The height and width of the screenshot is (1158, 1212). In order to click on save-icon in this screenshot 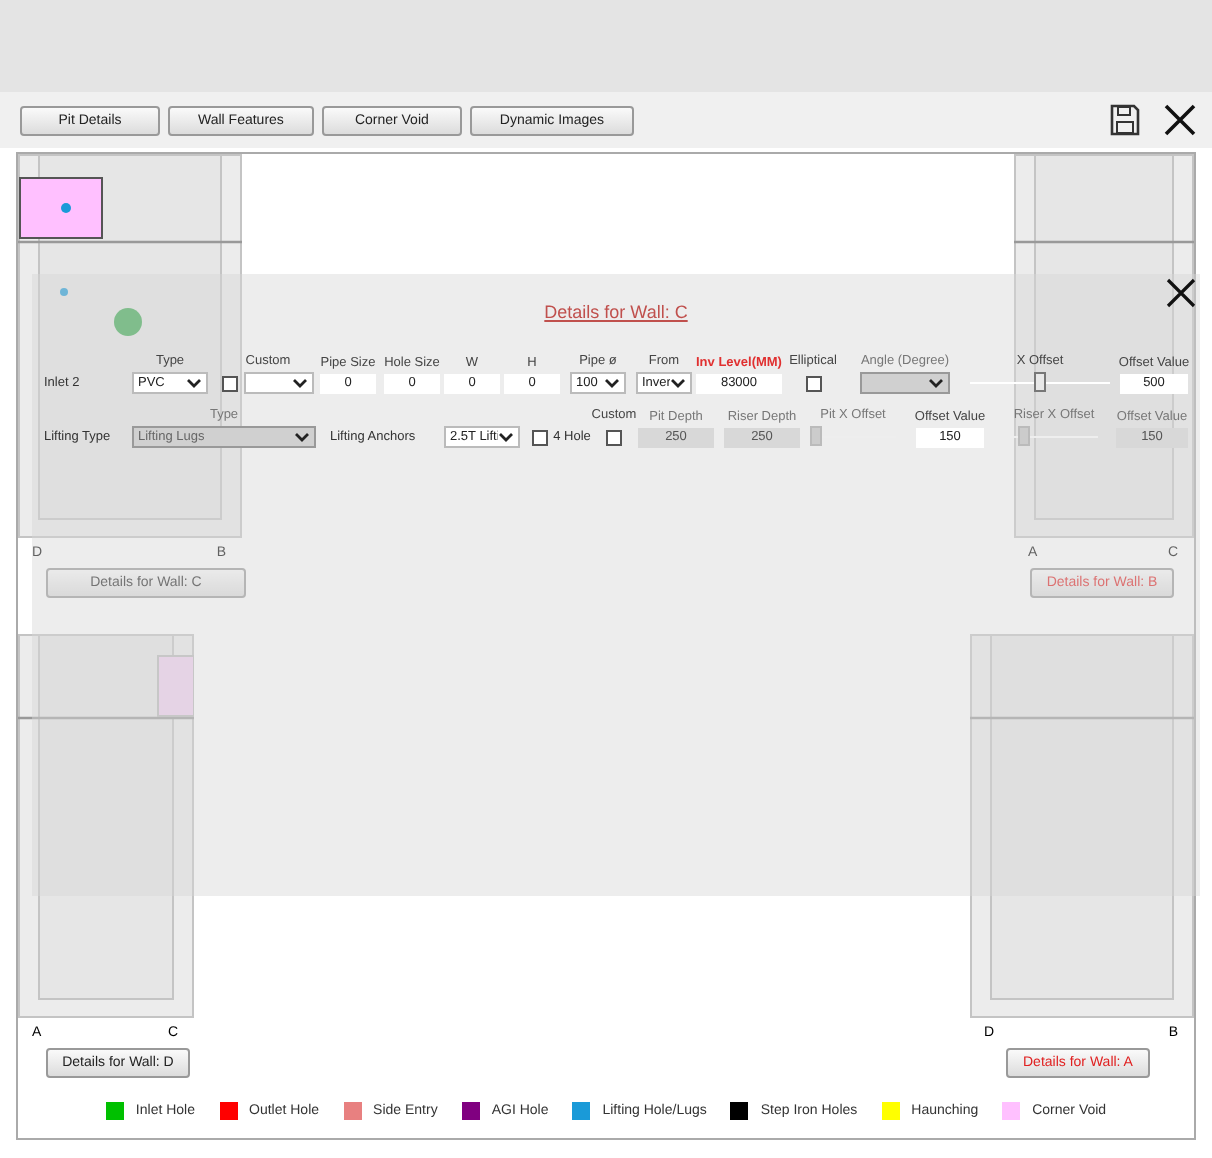, I will do `click(1125, 120)`.